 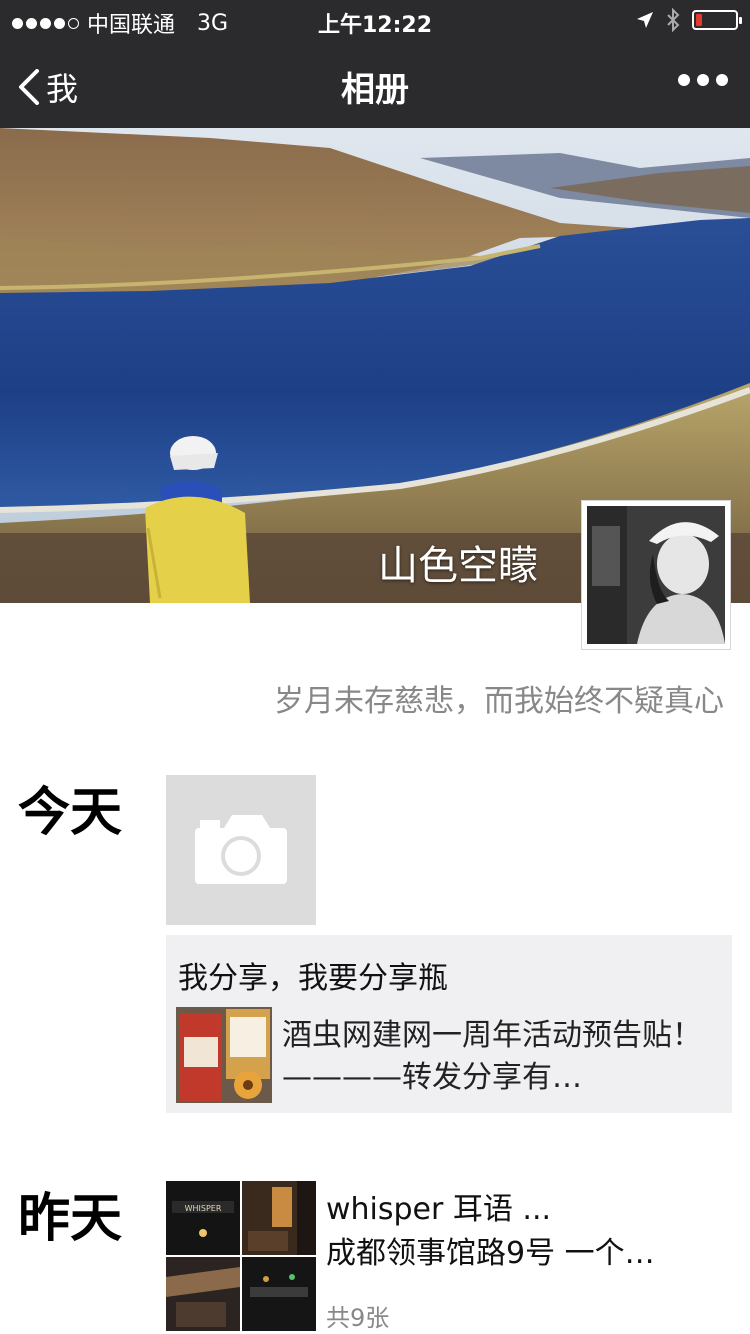 I want to click on more-dots-icon, so click(x=684, y=80).